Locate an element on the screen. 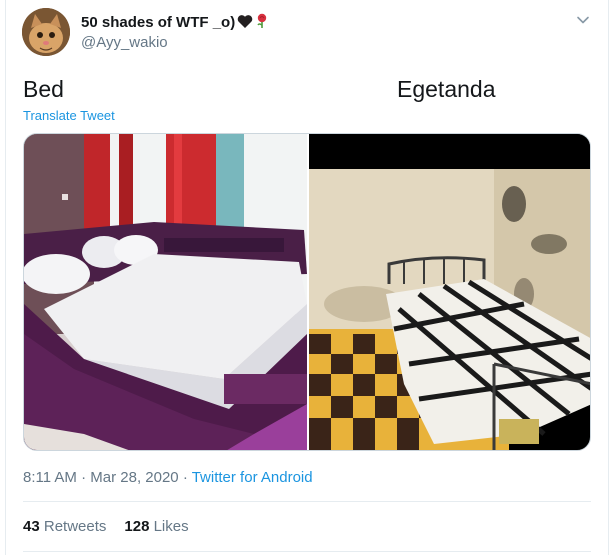  avatar-cat-image is located at coordinates (46, 32).